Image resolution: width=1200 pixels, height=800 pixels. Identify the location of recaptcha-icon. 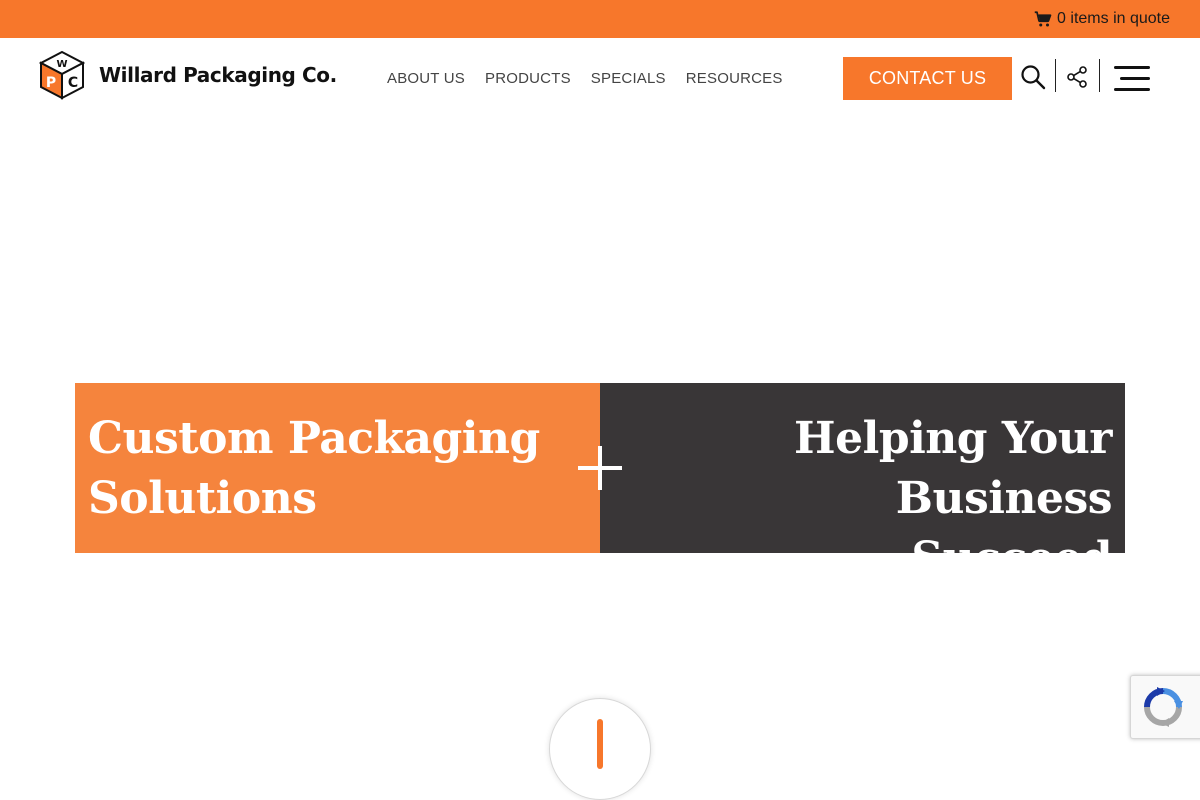
(1163, 707).